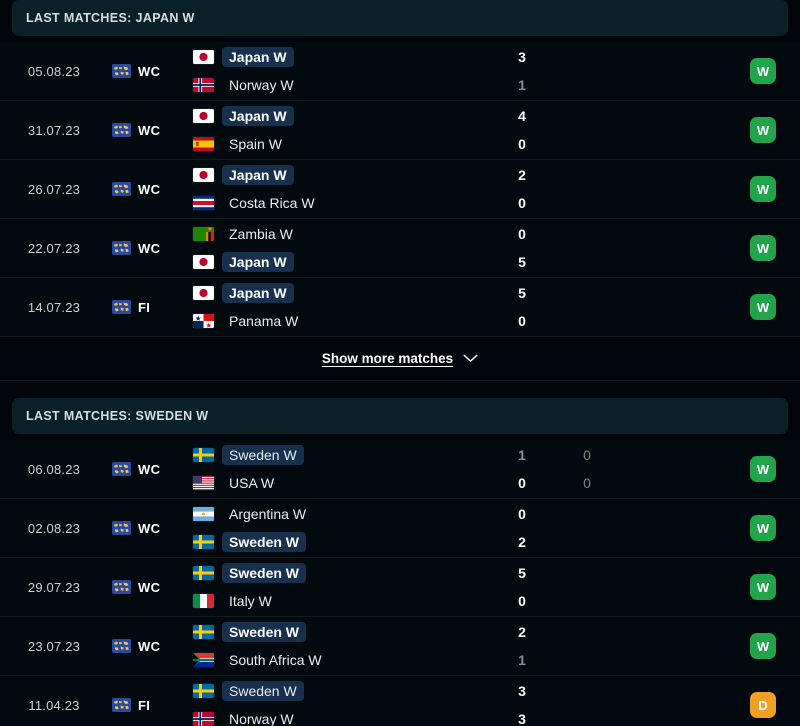  What do you see at coordinates (54, 646) in the screenshot?
I see `match-date: 23.07.23` at bounding box center [54, 646].